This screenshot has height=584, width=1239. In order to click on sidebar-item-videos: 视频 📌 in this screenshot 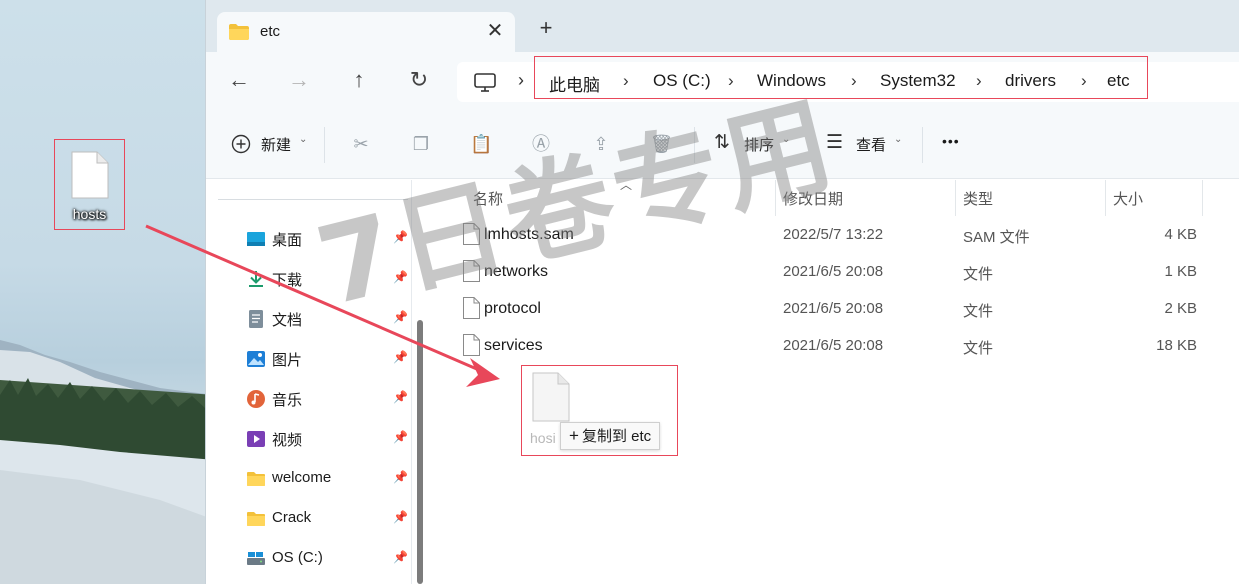, I will do `click(331, 439)`.